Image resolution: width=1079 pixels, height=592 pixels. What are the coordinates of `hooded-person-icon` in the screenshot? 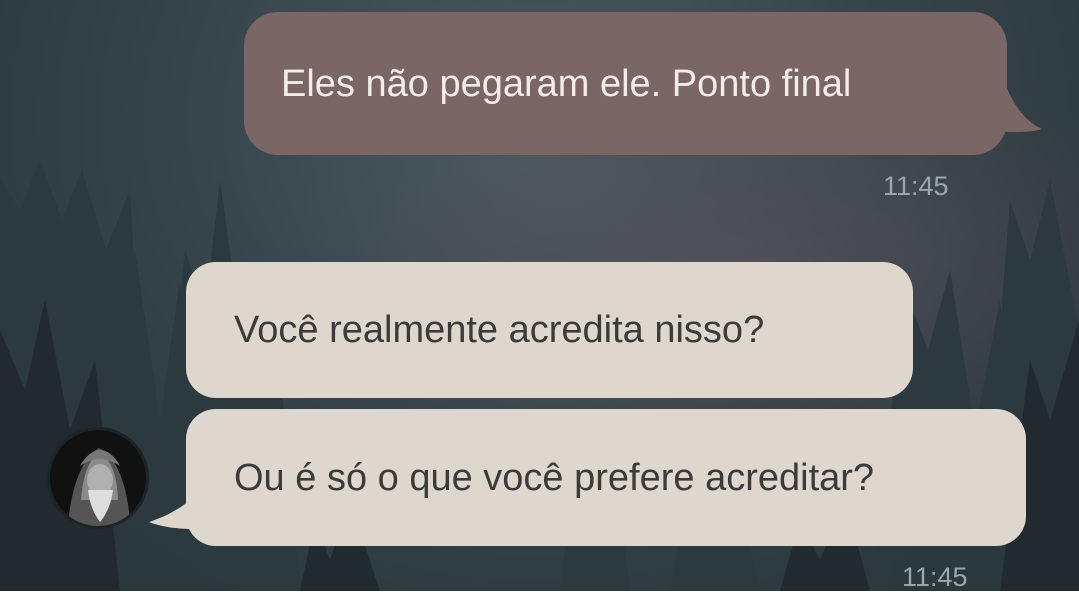 It's located at (98, 478).